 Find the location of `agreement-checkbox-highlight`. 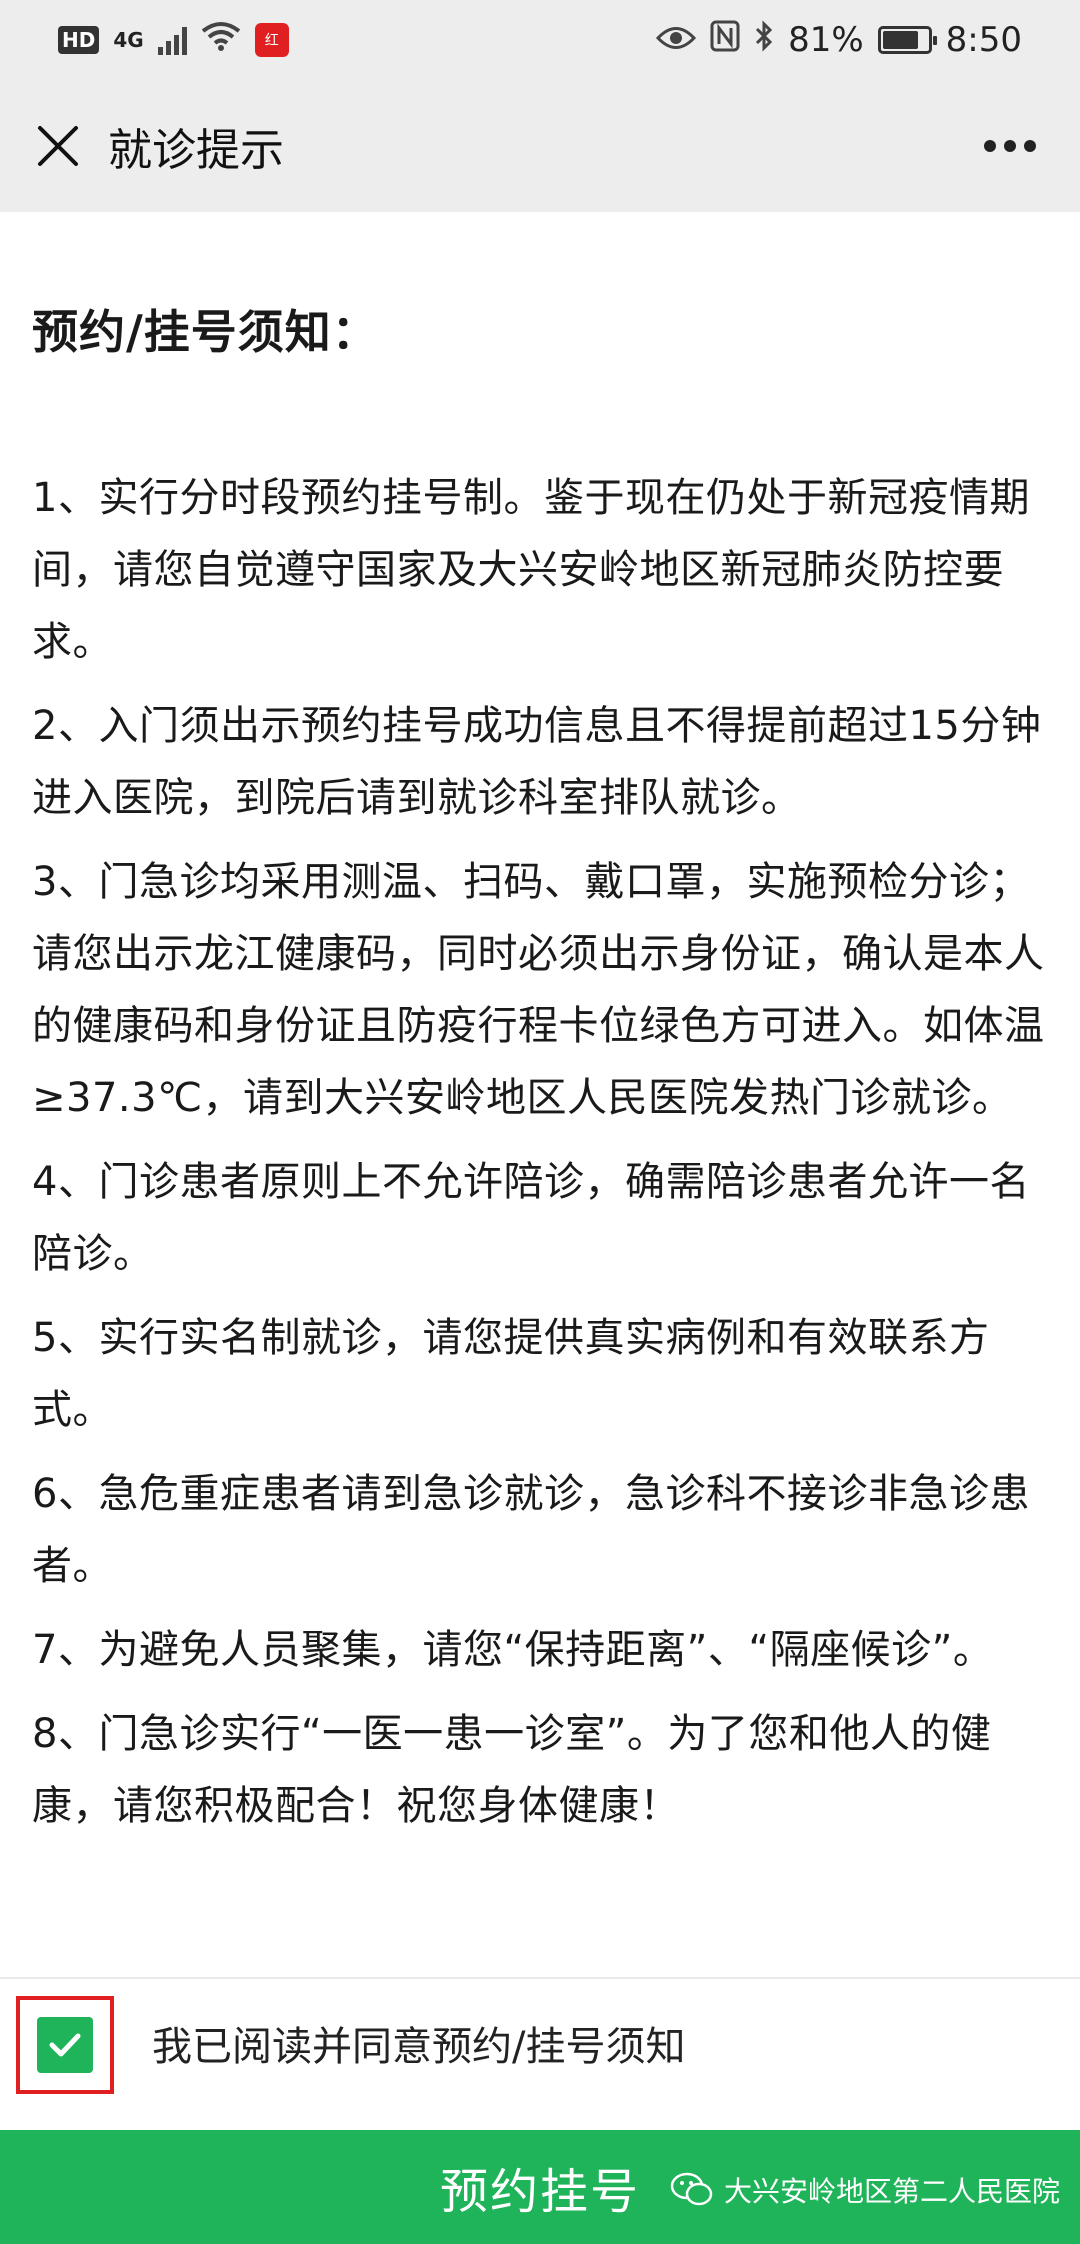

agreement-checkbox-highlight is located at coordinates (65, 2045).